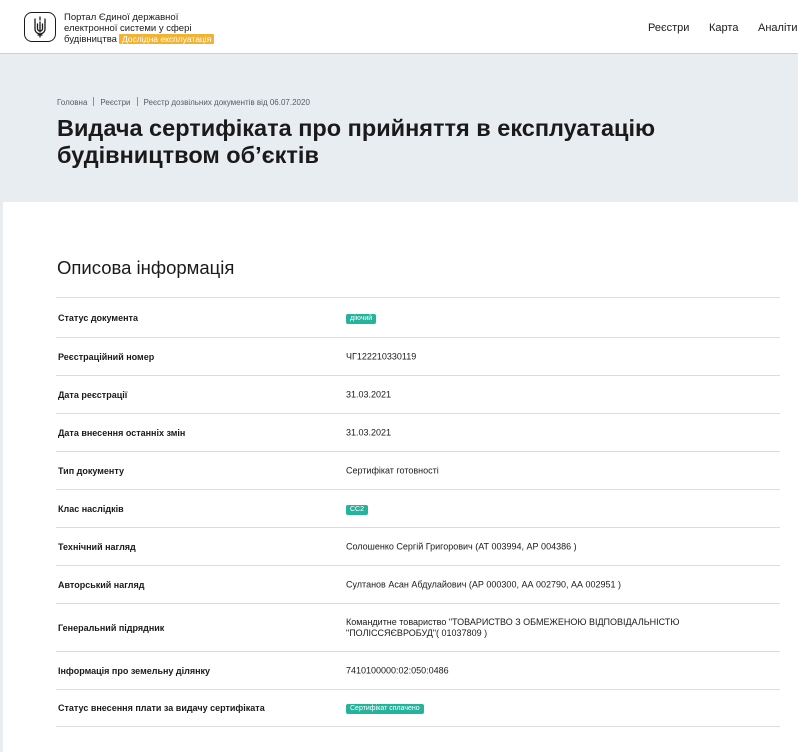 The width and height of the screenshot is (798, 752). What do you see at coordinates (101, 584) in the screenshot?
I see `row-label: Авторський нагляд` at bounding box center [101, 584].